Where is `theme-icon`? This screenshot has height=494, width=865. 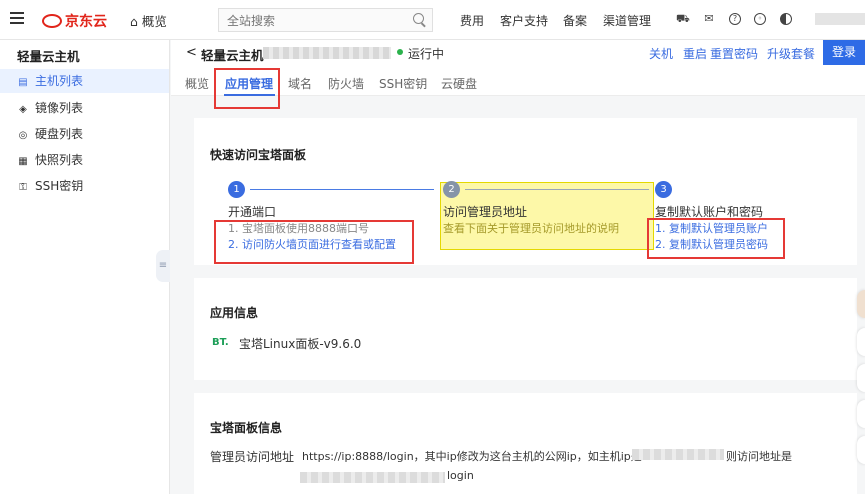
theme-icon is located at coordinates (786, 19).